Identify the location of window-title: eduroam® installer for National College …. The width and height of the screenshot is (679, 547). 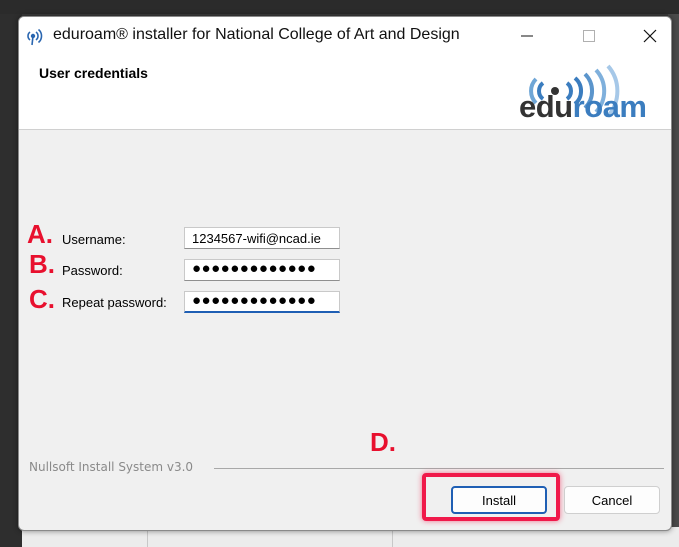
(256, 34).